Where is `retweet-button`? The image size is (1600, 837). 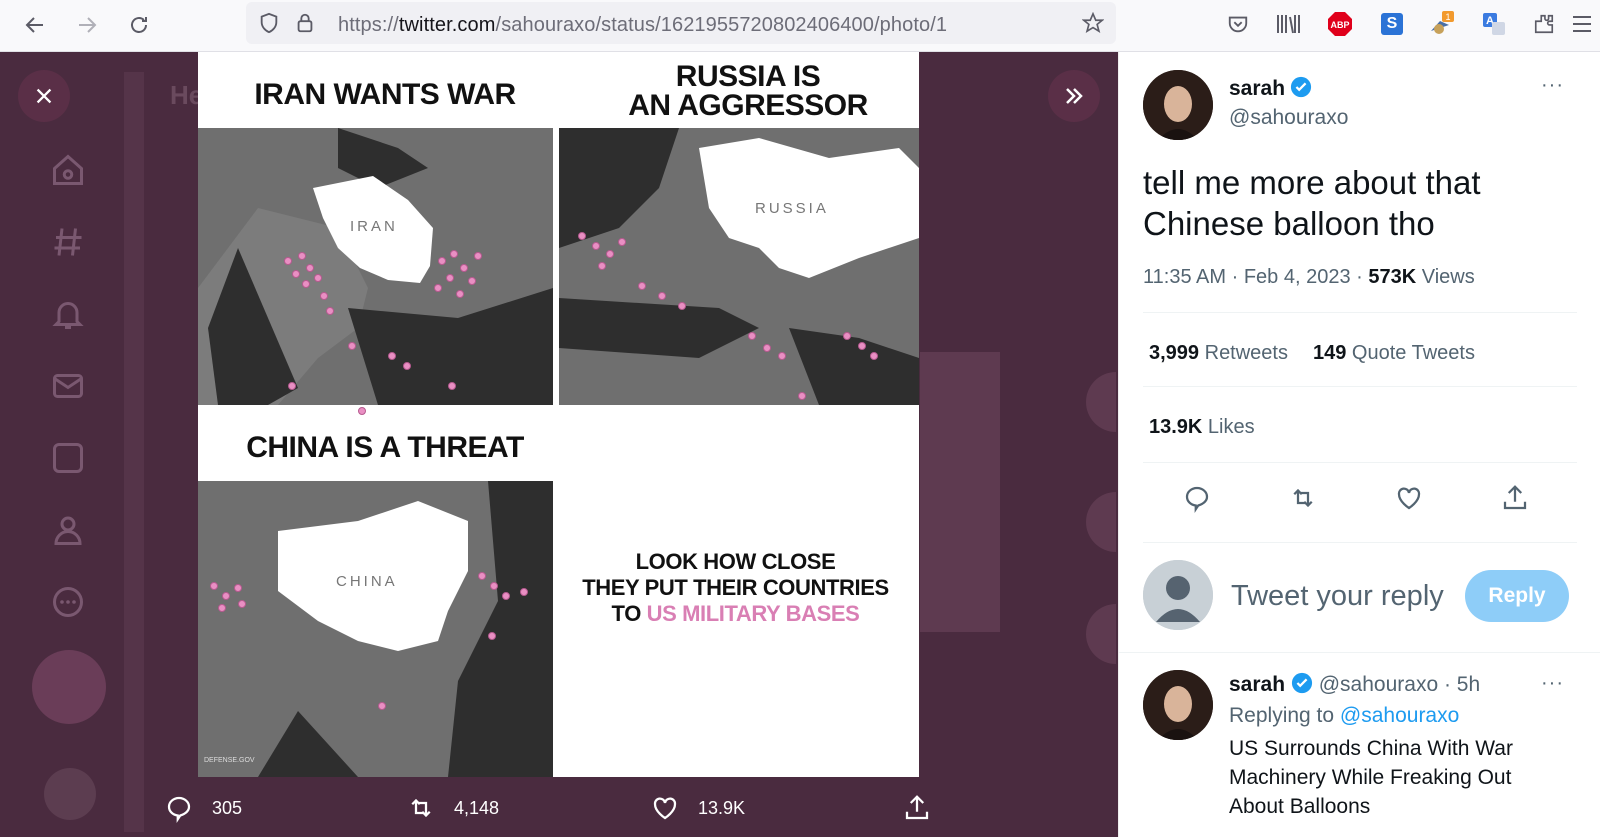
retweet-button is located at coordinates (1303, 498).